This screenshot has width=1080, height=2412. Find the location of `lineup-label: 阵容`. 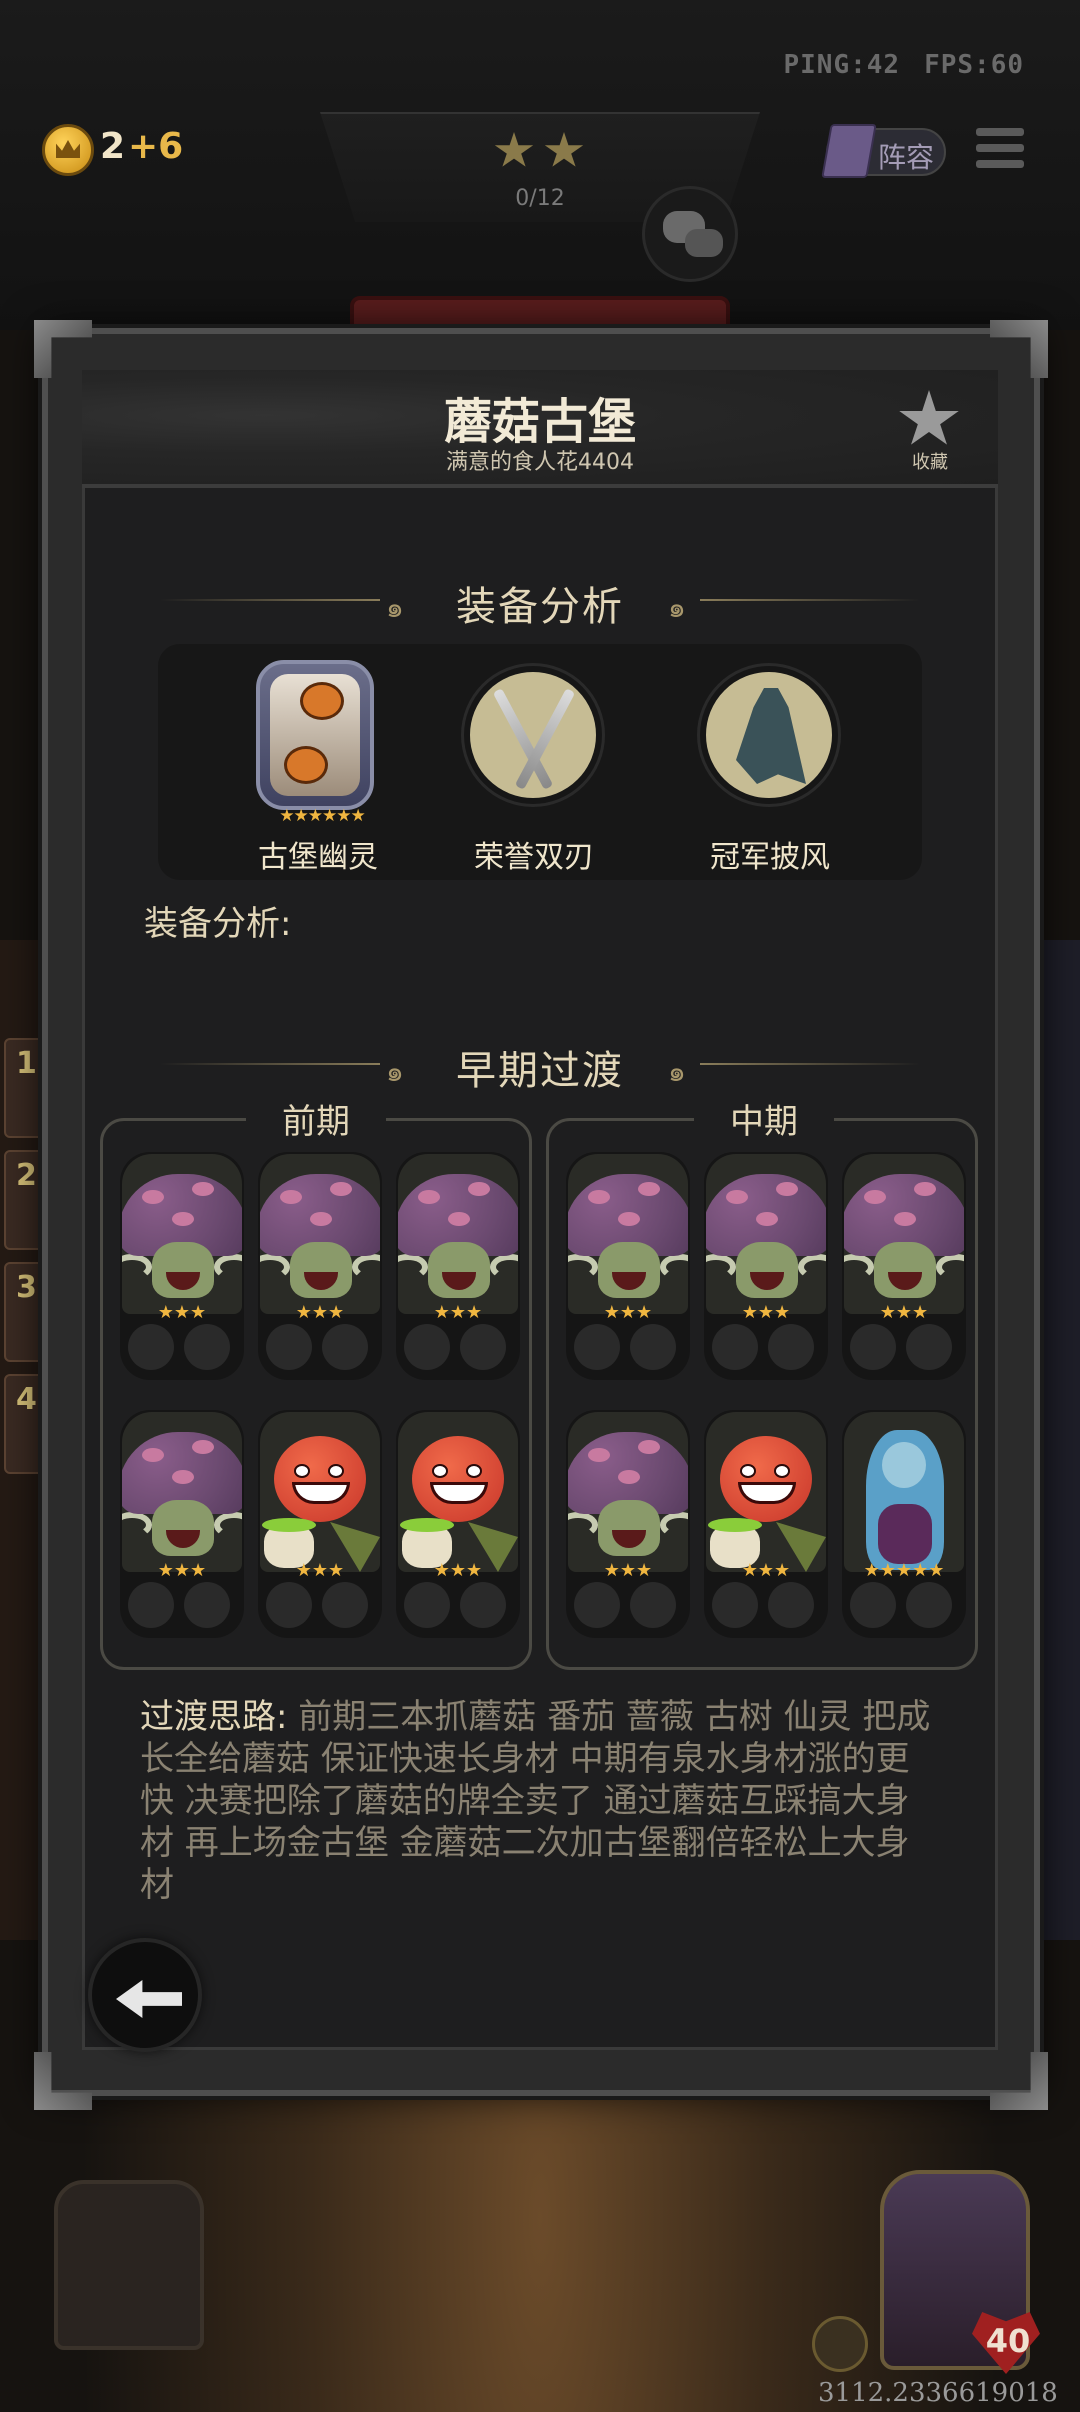

lineup-label: 阵容 is located at coordinates (906, 157).